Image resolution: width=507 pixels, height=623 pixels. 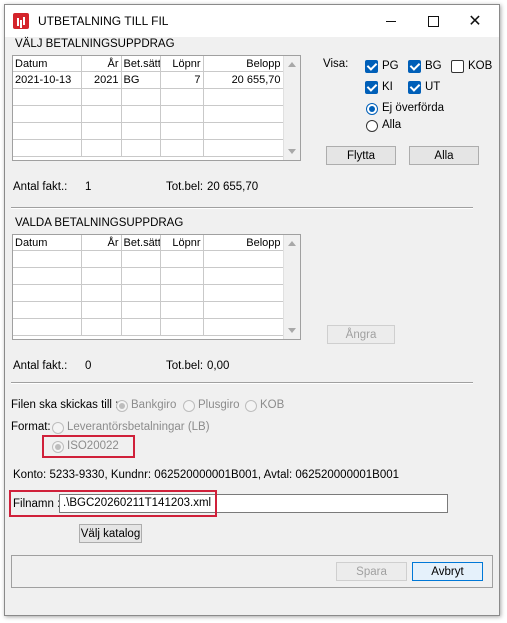 I want to click on alla-button: Alla, so click(x=444, y=155).